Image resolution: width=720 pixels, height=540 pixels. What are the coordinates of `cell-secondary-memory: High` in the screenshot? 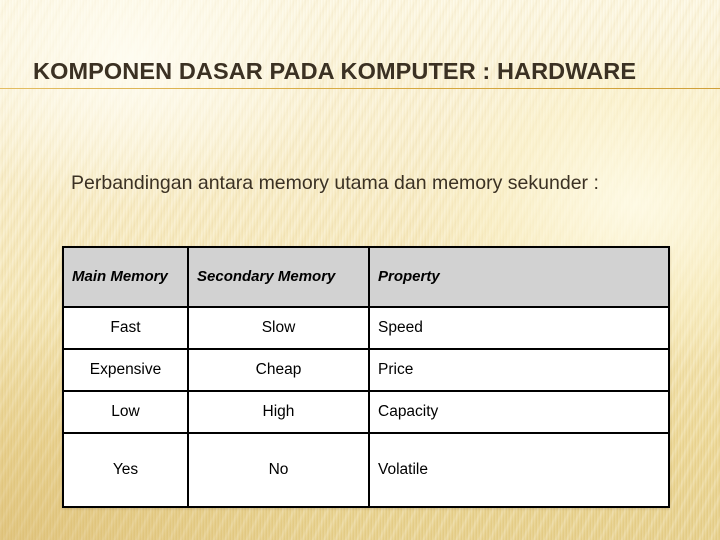 It's located at (278, 412).